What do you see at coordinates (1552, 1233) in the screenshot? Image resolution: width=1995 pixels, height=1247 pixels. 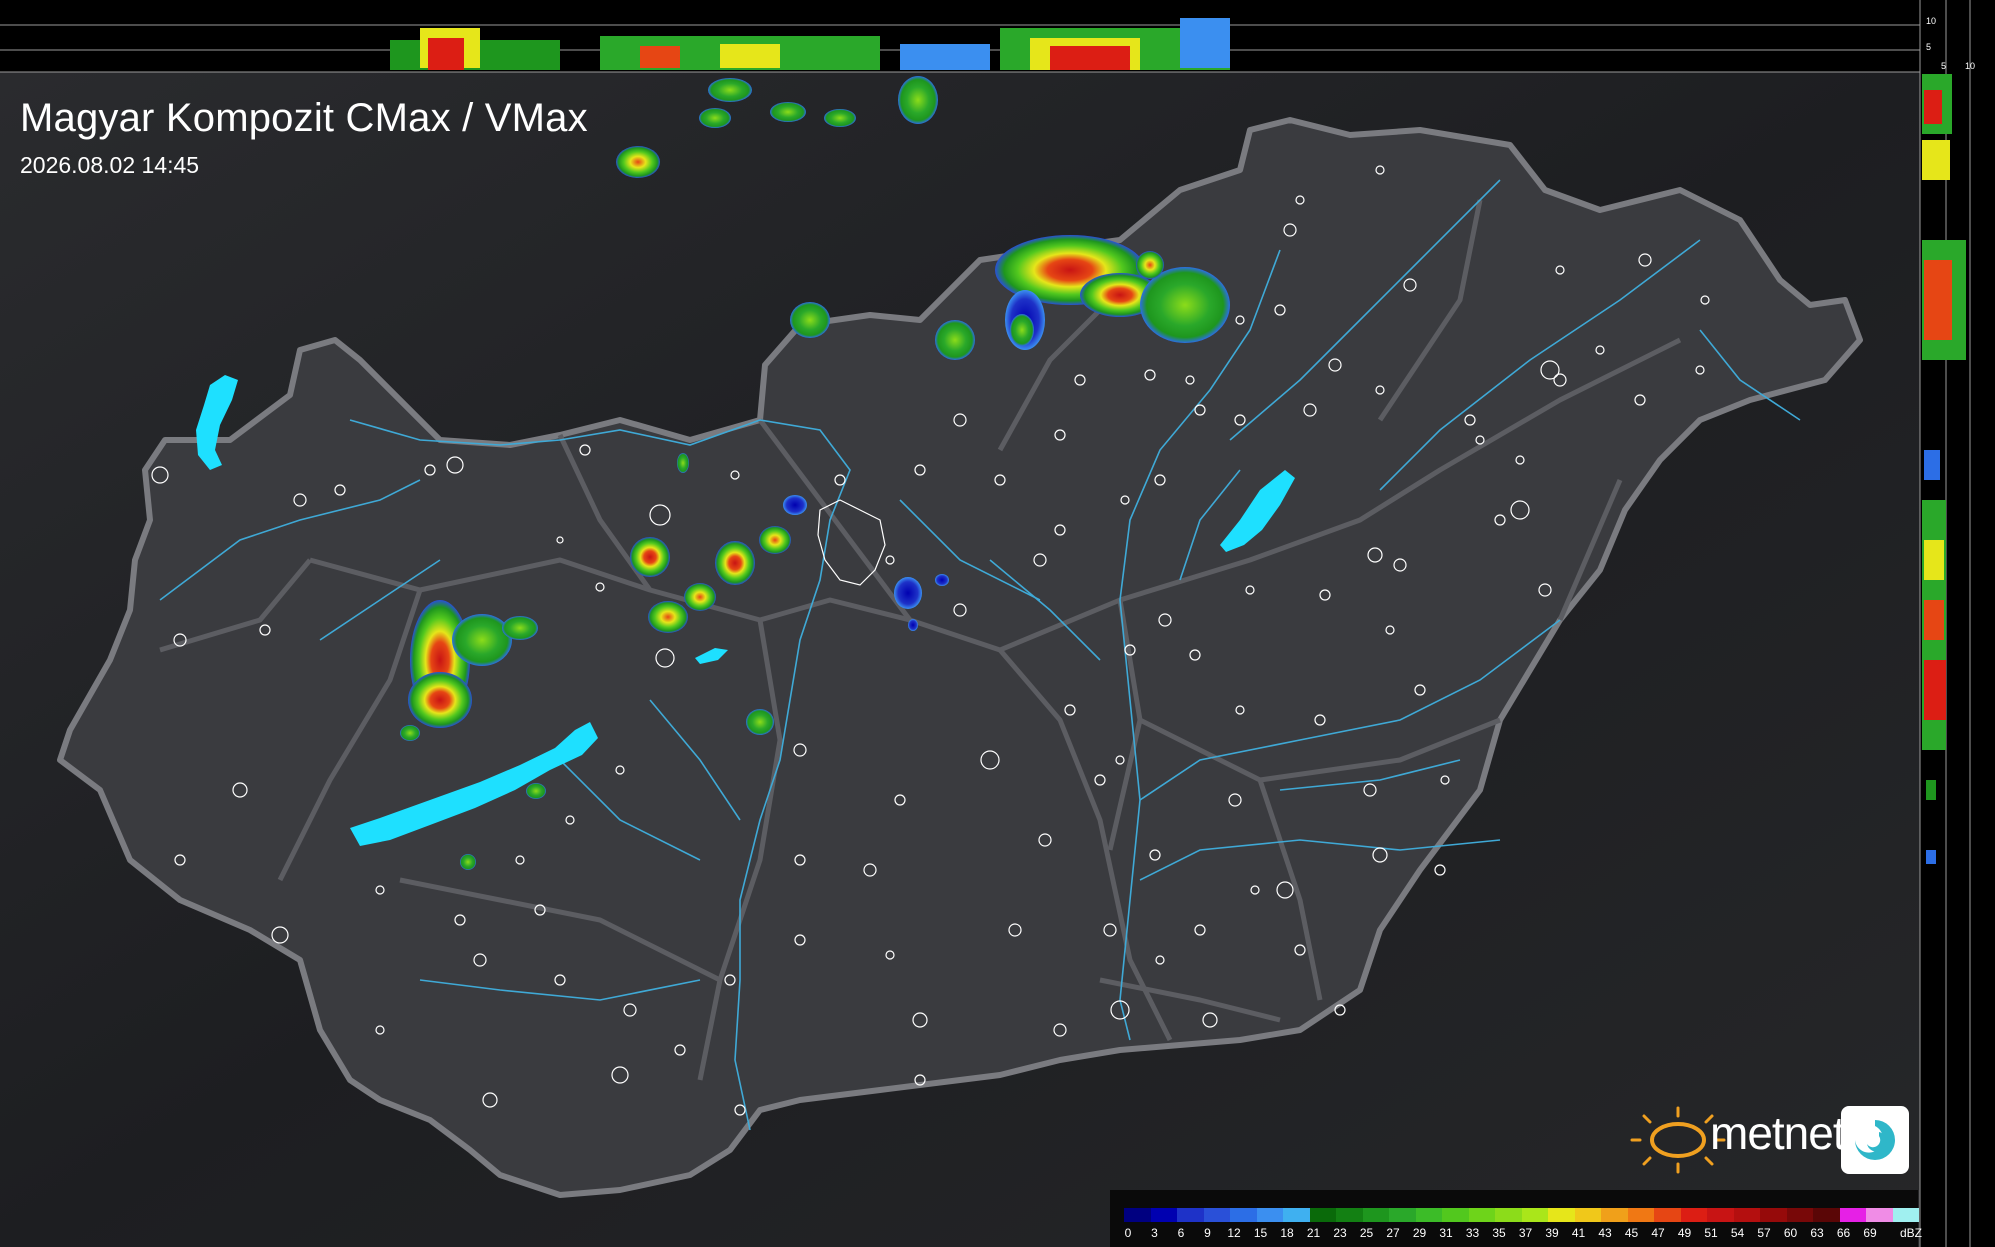 I see `legend-label: 39` at bounding box center [1552, 1233].